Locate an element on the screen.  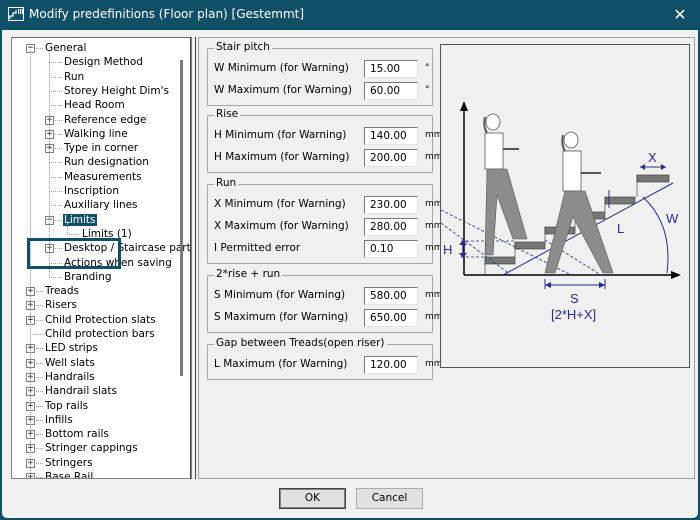
field-row: H Maximum (for Warning)mm is located at coordinates (328, 158).